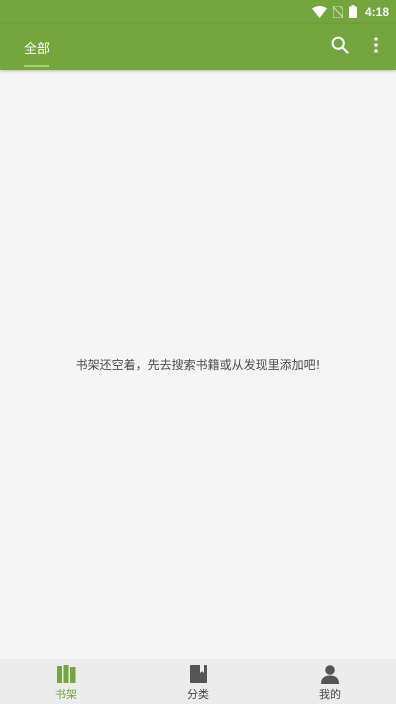  I want to click on nav-category: 分类, so click(198, 681).